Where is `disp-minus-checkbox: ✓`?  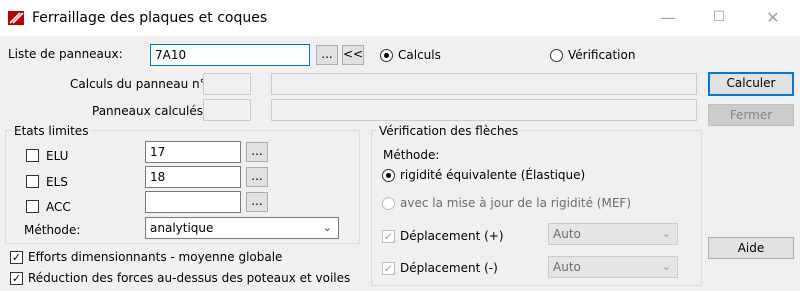 disp-minus-checkbox: ✓ is located at coordinates (388, 268).